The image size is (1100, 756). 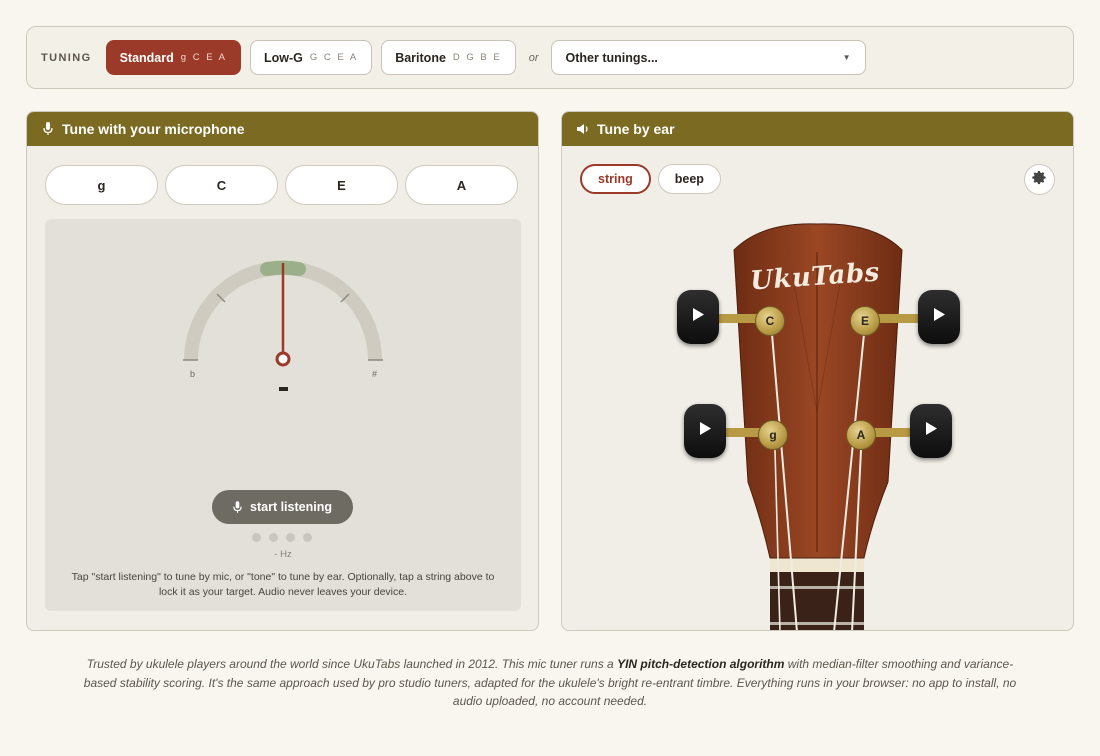 I want to click on tuning-peg-g: g, so click(x=773, y=435).